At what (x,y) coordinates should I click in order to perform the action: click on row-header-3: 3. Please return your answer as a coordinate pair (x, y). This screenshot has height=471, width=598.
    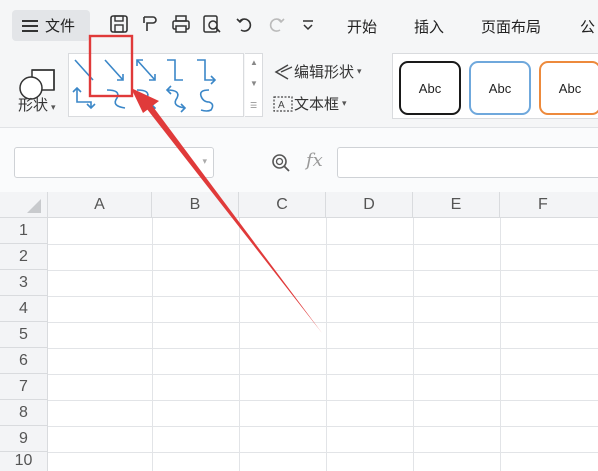
    Looking at the image, I should click on (24, 283).